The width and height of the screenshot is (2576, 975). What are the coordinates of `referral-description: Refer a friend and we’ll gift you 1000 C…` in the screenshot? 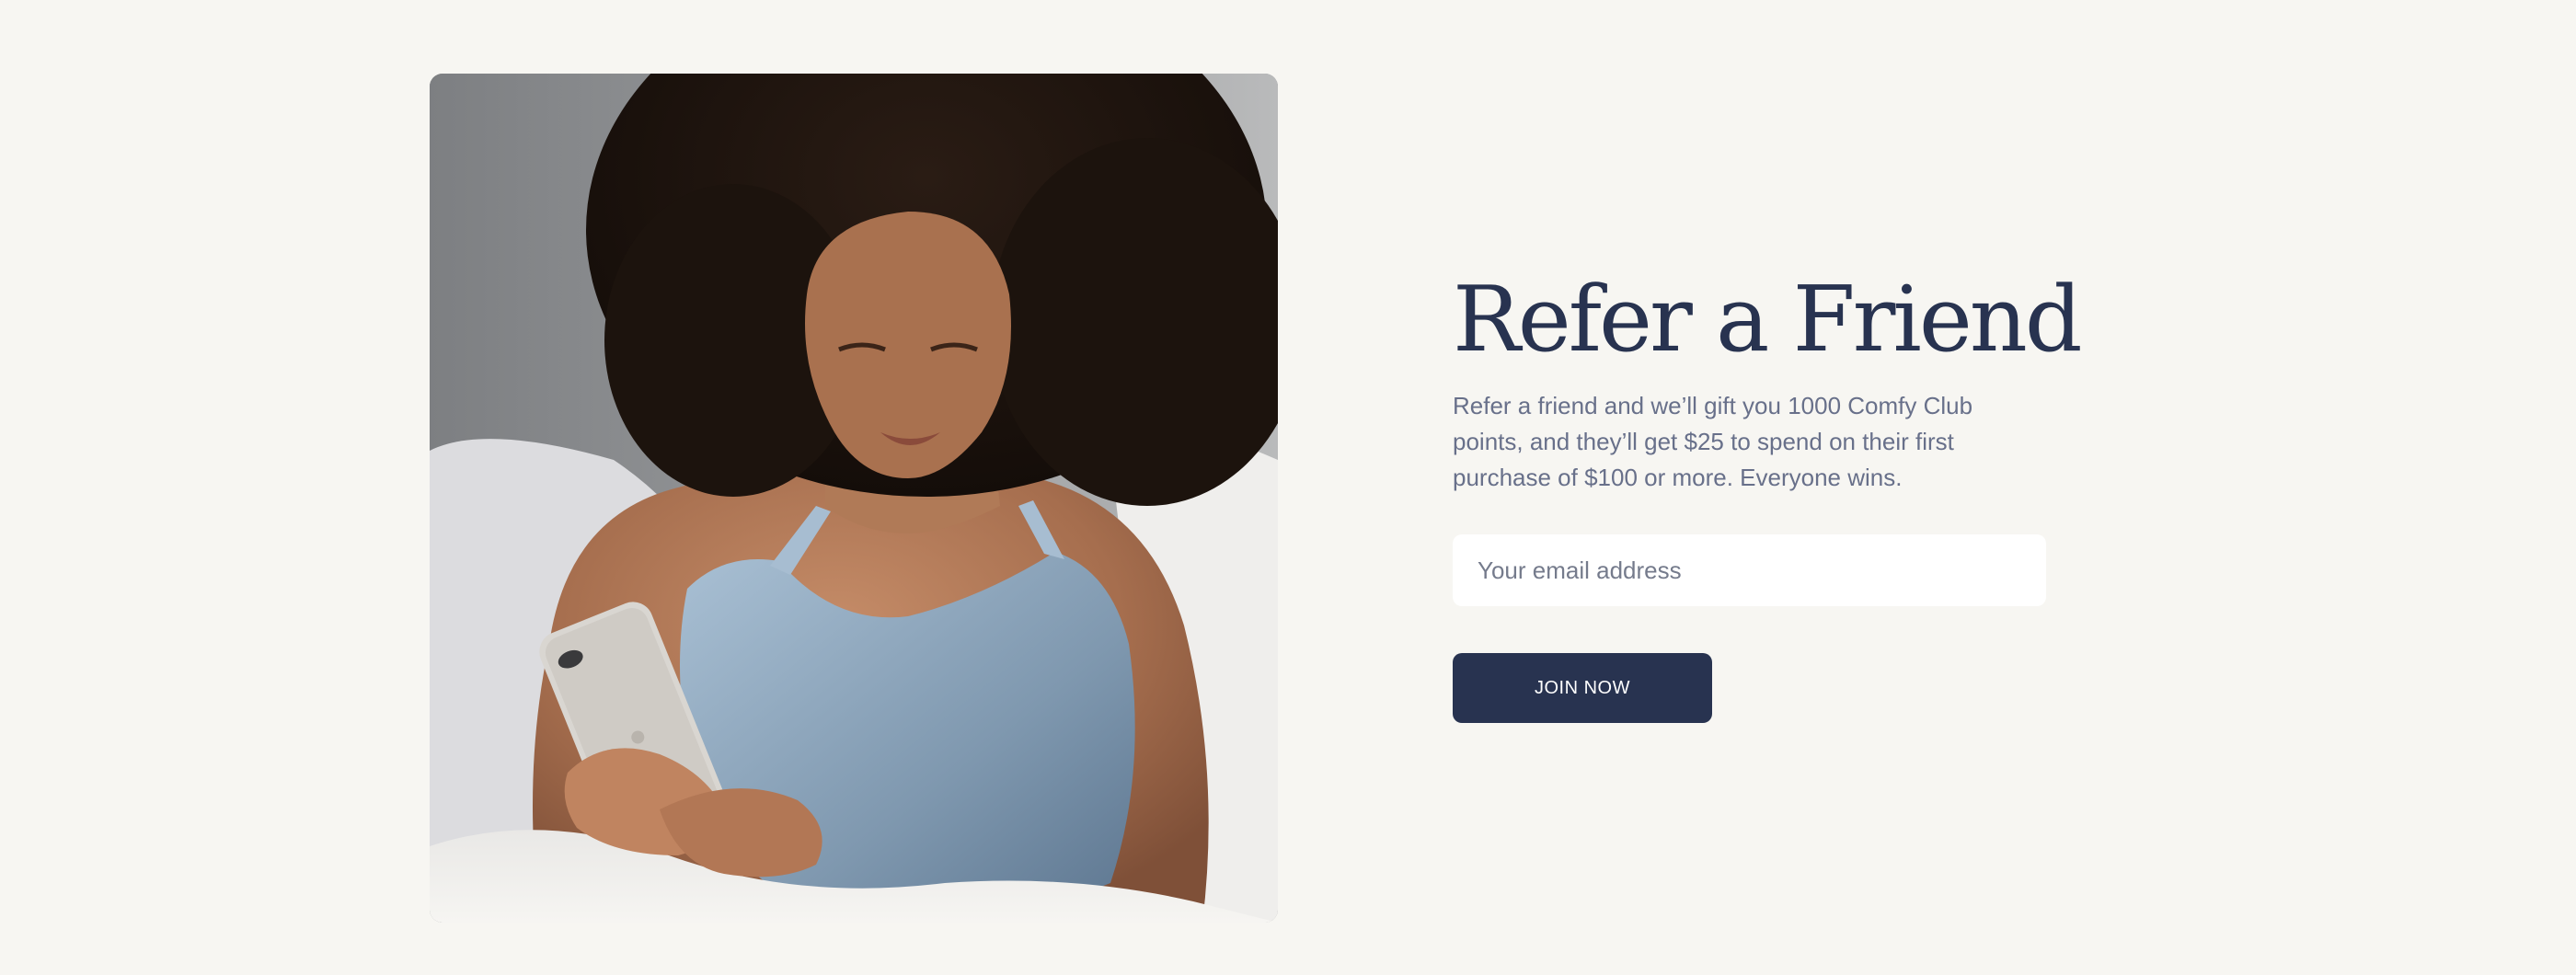 It's located at (1713, 441).